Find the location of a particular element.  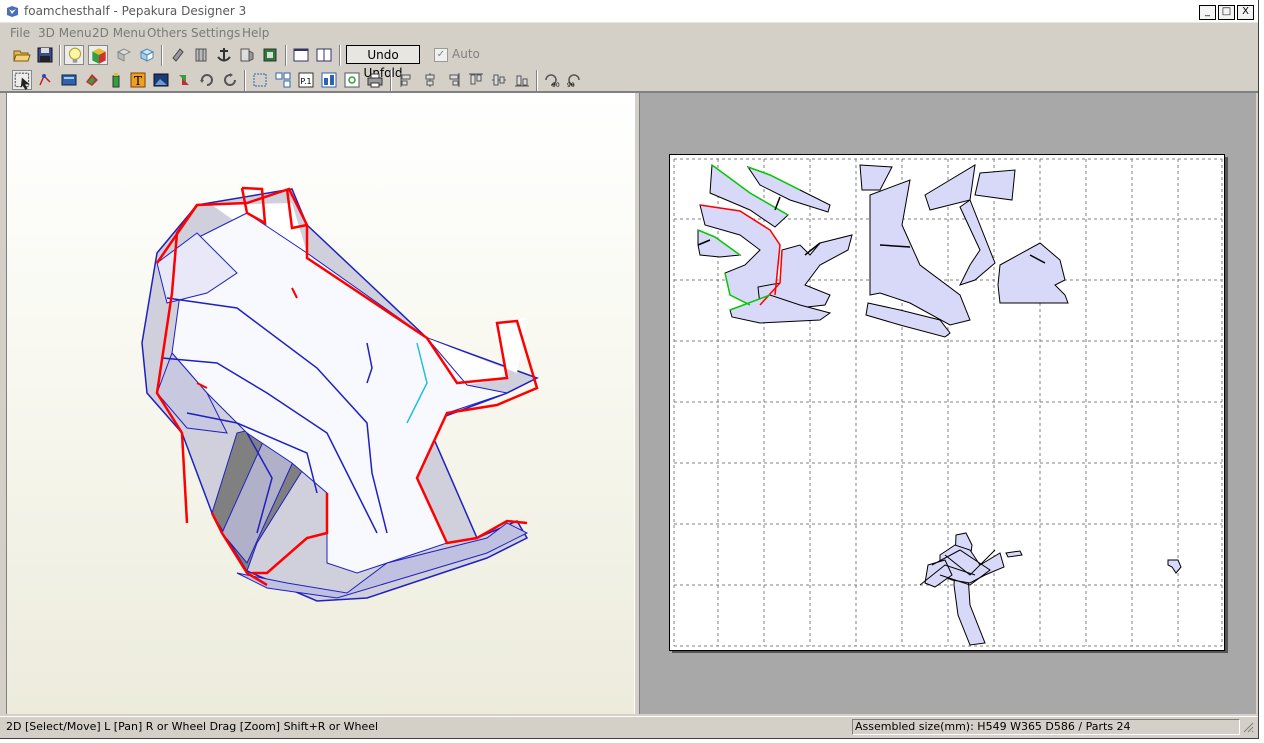

eraser-icon is located at coordinates (178, 55).